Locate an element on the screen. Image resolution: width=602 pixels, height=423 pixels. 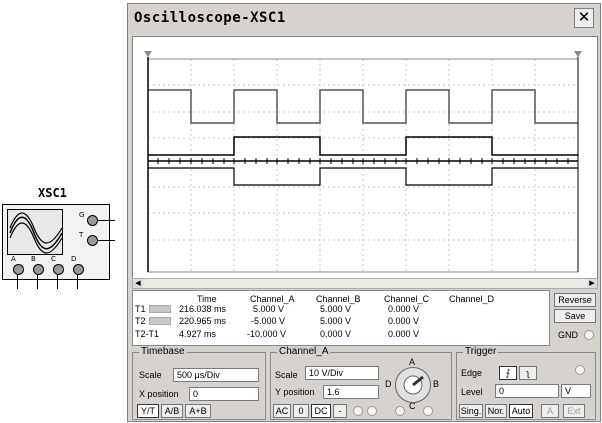
terminal-label-a: A is located at coordinates (13, 259).